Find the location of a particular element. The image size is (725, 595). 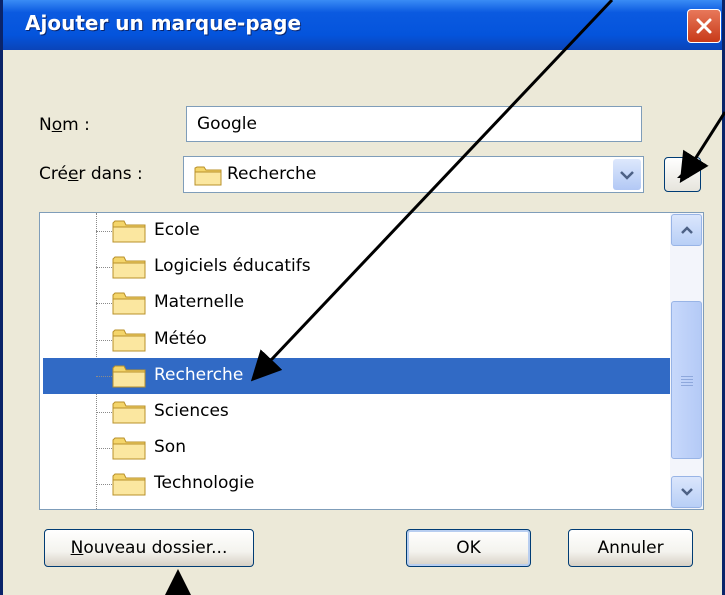

tree-item: Son is located at coordinates (355, 448).